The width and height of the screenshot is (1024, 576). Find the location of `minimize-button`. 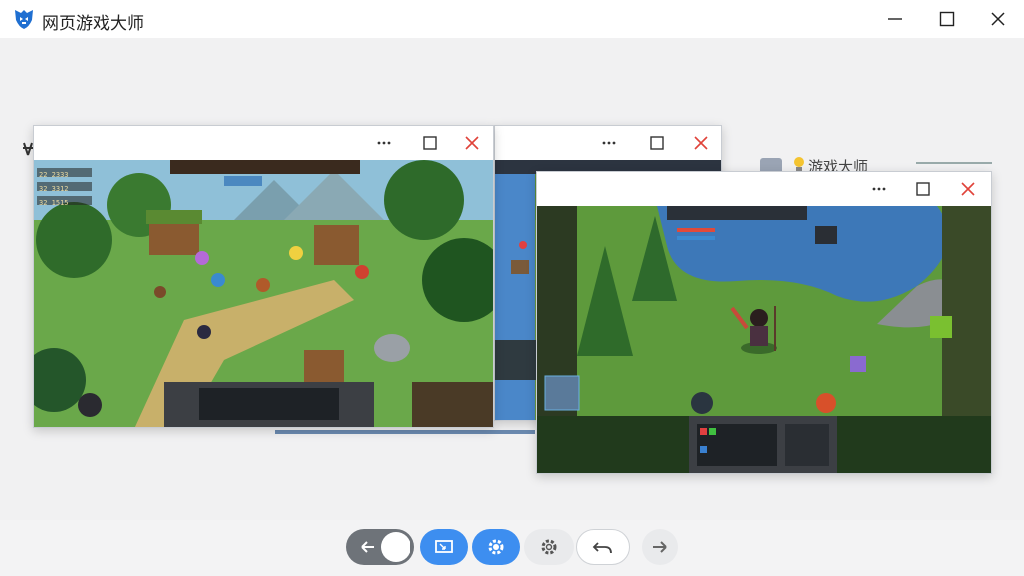

minimize-button is located at coordinates (895, 19).